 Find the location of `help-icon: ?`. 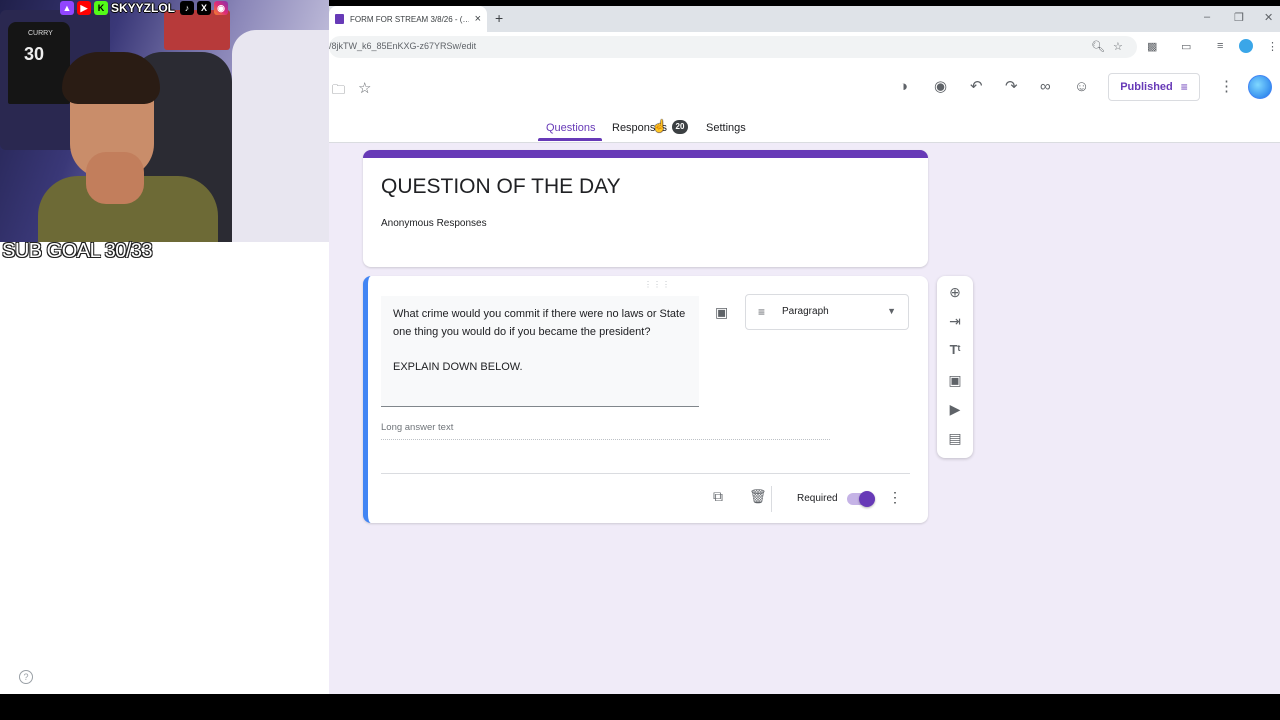

help-icon: ? is located at coordinates (26, 677).